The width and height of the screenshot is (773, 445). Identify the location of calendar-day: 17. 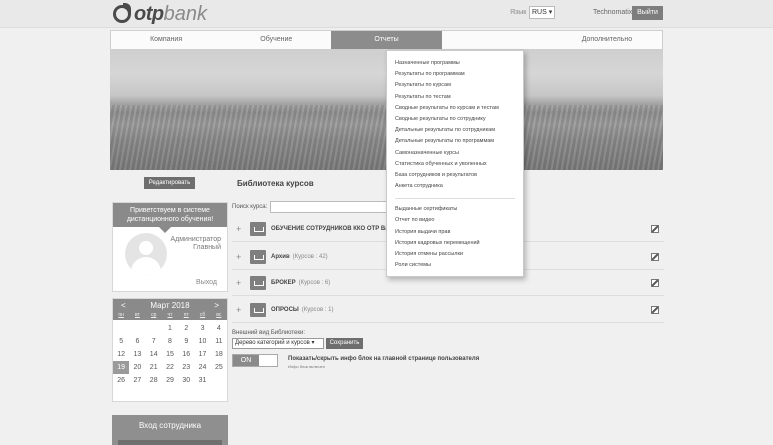
(202, 354).